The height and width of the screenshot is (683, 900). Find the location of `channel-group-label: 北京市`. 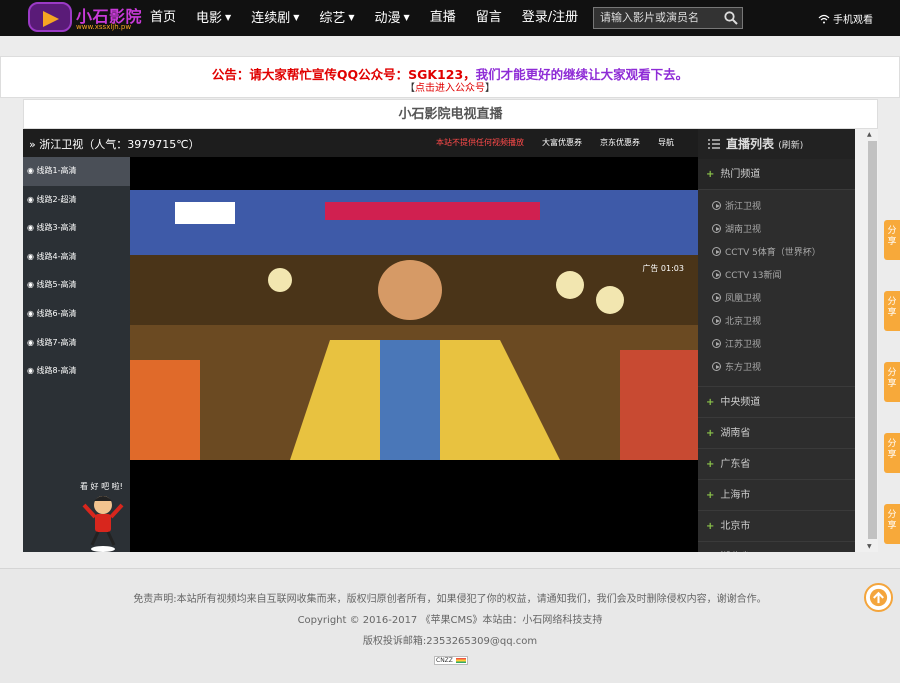

channel-group-label: 北京市 is located at coordinates (735, 526).